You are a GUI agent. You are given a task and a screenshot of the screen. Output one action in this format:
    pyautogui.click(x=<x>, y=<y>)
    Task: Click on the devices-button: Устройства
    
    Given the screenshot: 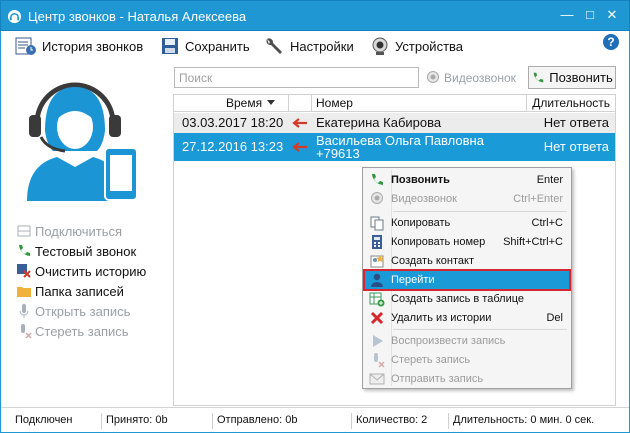 What is the action you would take?
    pyautogui.click(x=416, y=46)
    